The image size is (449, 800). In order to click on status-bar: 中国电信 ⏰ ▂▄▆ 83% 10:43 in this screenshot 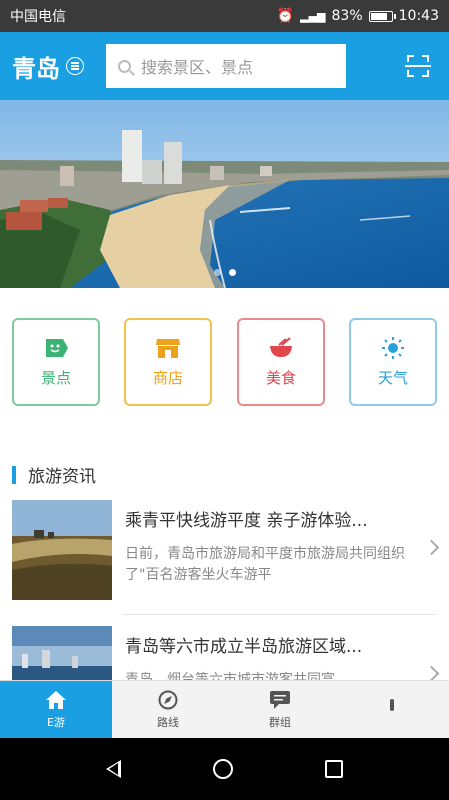, I will do `click(224, 16)`.